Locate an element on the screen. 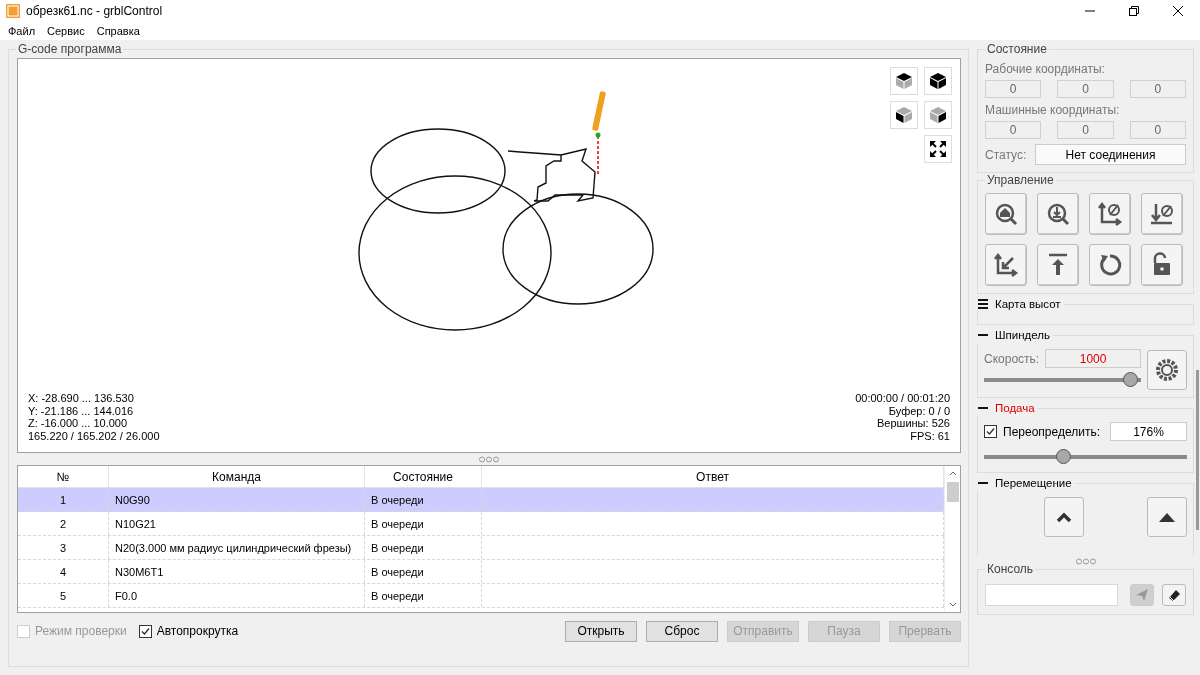  info-text: Y: -21.186 ... 144.016 is located at coordinates (81, 410).